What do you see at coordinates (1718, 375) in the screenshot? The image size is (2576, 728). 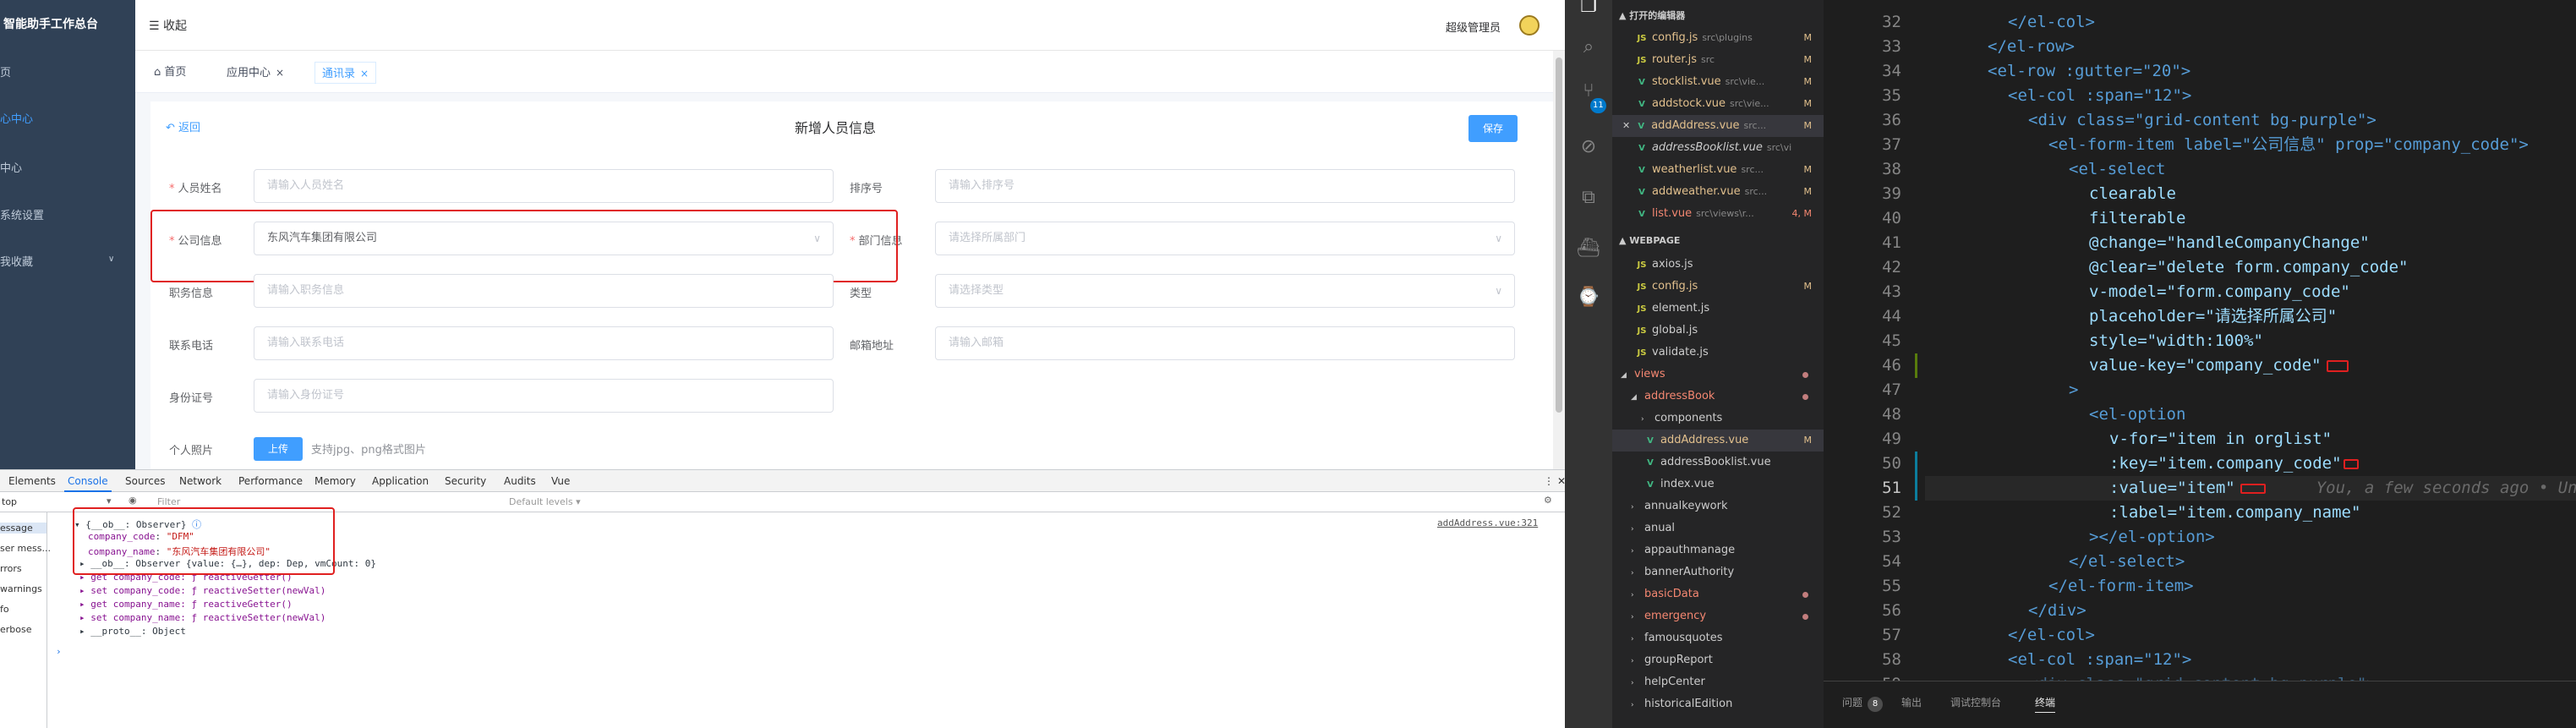 I see `tree-folder: ◢ views` at bounding box center [1718, 375].